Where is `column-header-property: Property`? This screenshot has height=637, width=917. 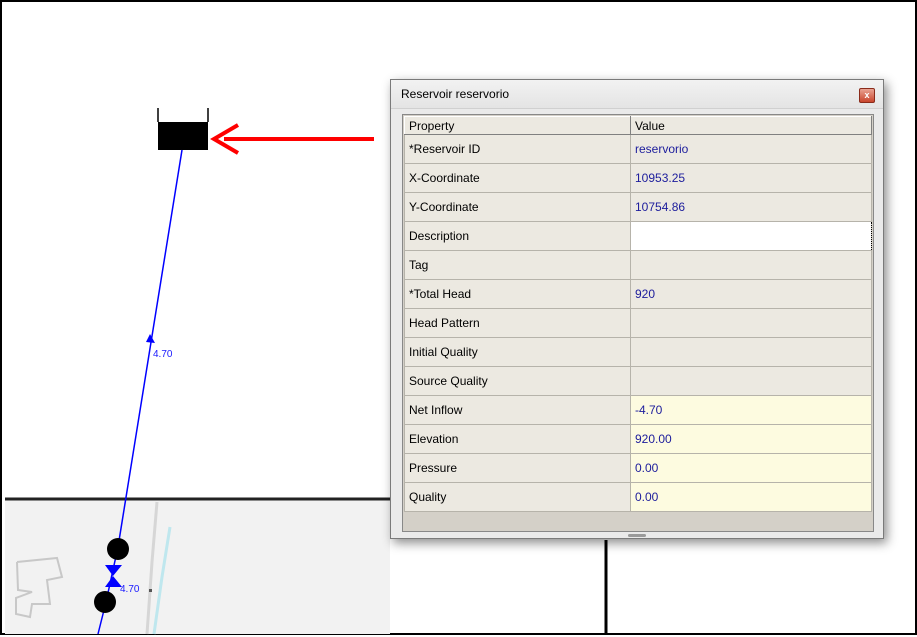
column-header-property: Property is located at coordinates (517, 125).